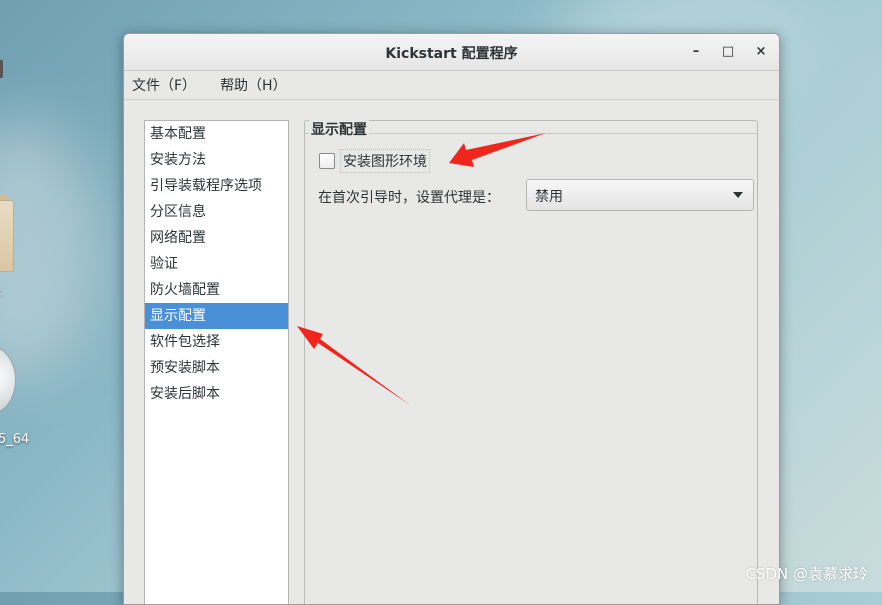 The height and width of the screenshot is (605, 882). I want to click on nav-item-network: 网络配置, so click(216, 238).